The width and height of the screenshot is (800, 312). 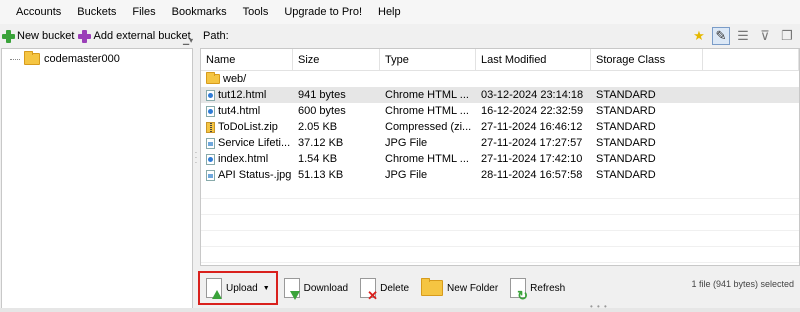 What do you see at coordinates (255, 175) in the screenshot?
I see `file-name: API Status-.jpg` at bounding box center [255, 175].